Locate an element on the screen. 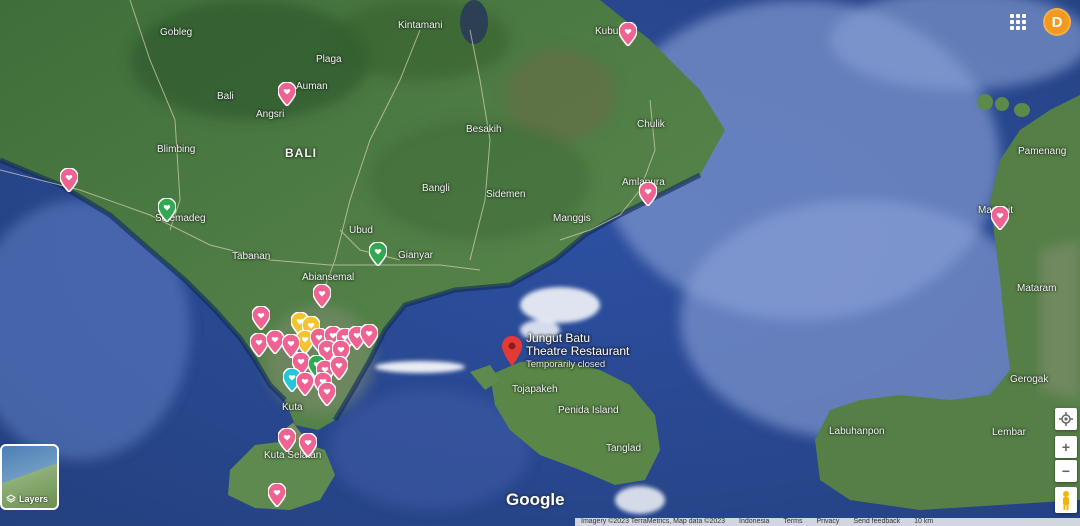 The image size is (1080, 526). zoom-out-button: − is located at coordinates (1066, 471).